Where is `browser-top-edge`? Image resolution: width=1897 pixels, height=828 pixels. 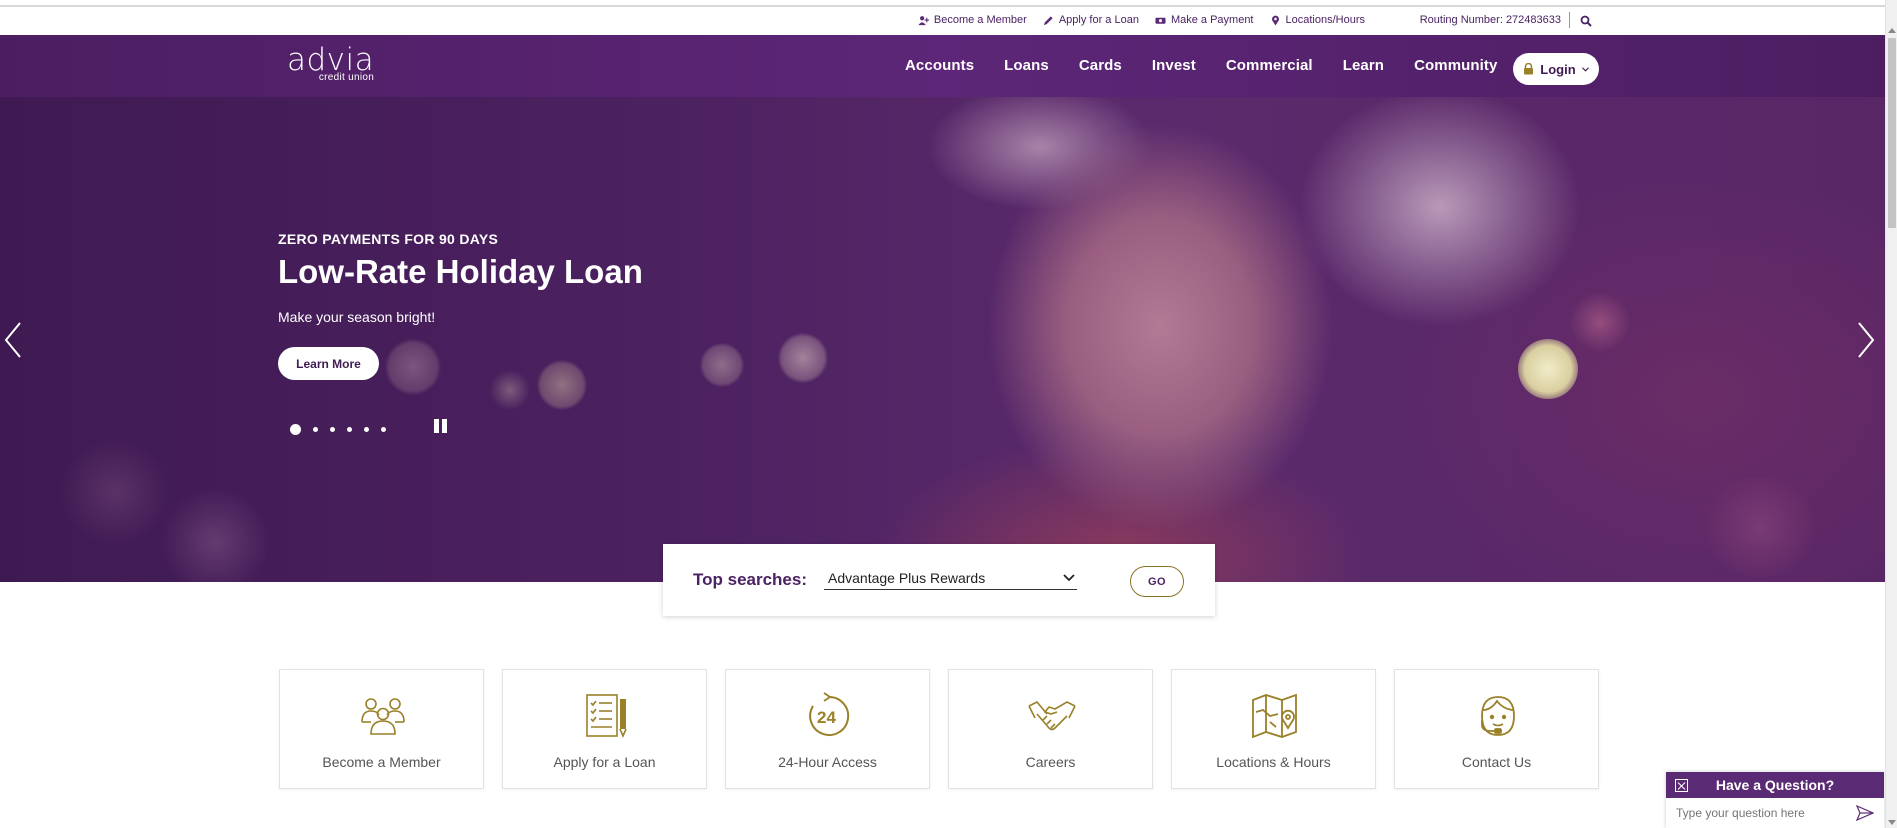 browser-top-edge is located at coordinates (948, 3).